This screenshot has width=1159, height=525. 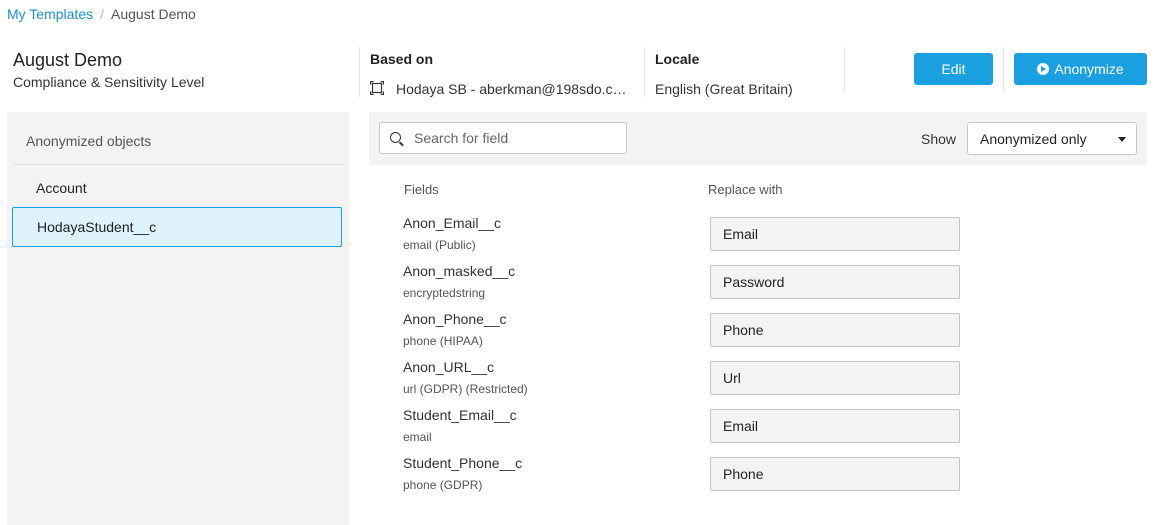 What do you see at coordinates (179, 164) in the screenshot?
I see `panel-divider` at bounding box center [179, 164].